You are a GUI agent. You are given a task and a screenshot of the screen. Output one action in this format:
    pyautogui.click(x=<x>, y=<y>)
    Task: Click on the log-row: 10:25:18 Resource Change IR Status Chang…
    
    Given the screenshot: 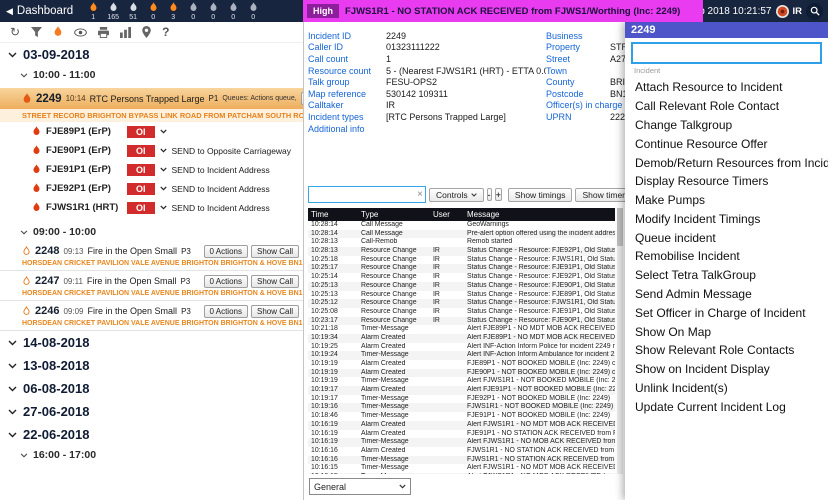 What is the action you would take?
    pyautogui.click(x=461, y=260)
    